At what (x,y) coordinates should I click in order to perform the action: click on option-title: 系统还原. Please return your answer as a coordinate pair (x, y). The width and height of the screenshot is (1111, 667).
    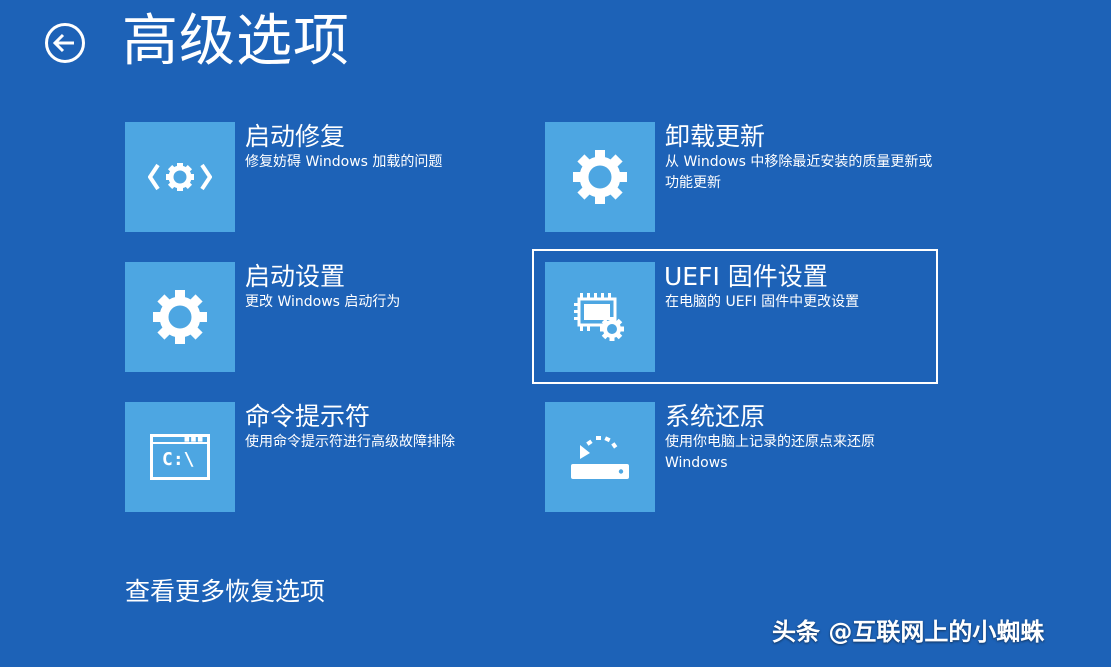
    Looking at the image, I should click on (715, 416).